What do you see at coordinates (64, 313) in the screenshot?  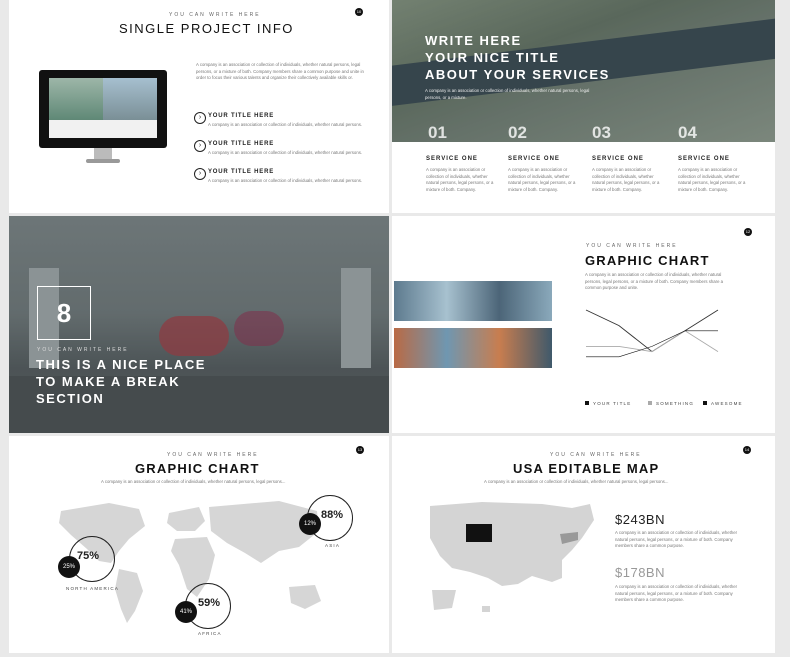 I see `section-number-box: 8` at bounding box center [64, 313].